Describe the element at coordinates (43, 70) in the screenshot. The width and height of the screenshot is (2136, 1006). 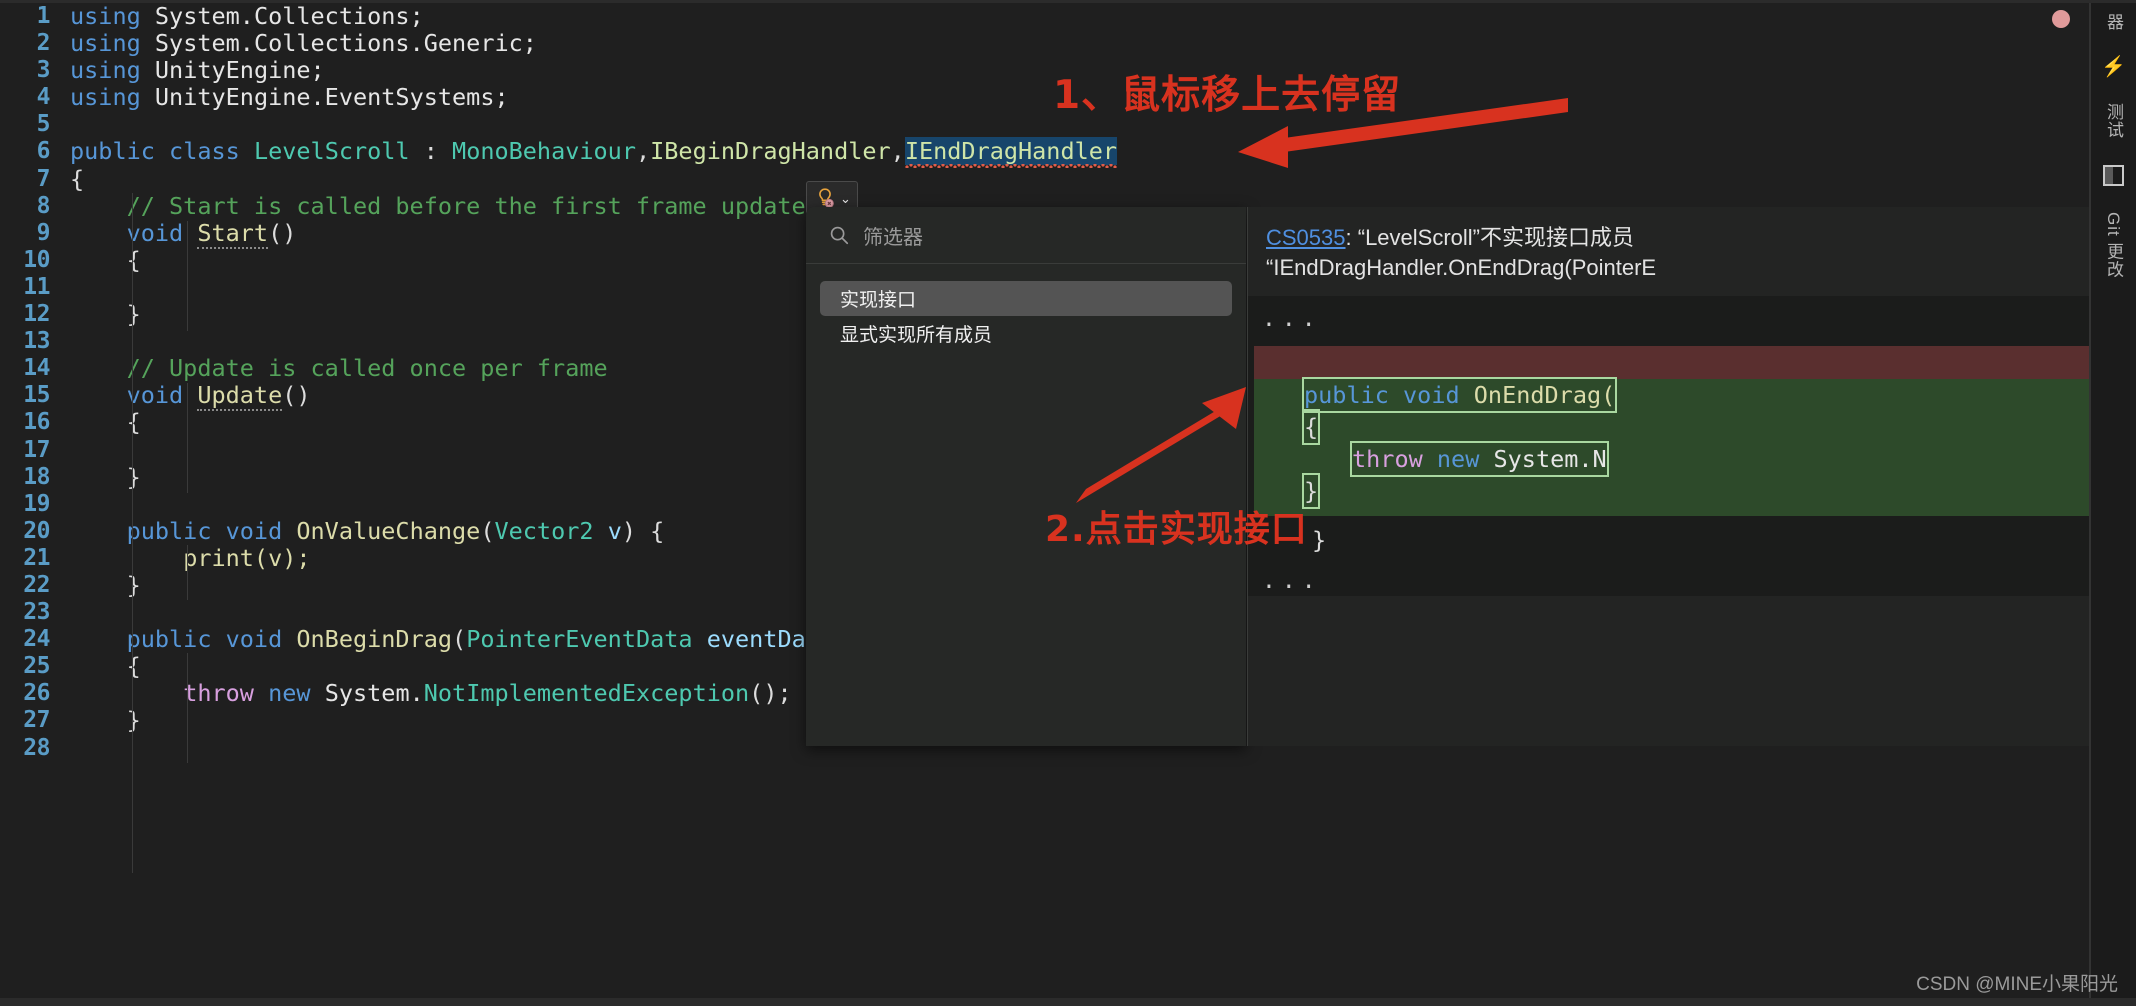
I see `line-number: 3` at that location.